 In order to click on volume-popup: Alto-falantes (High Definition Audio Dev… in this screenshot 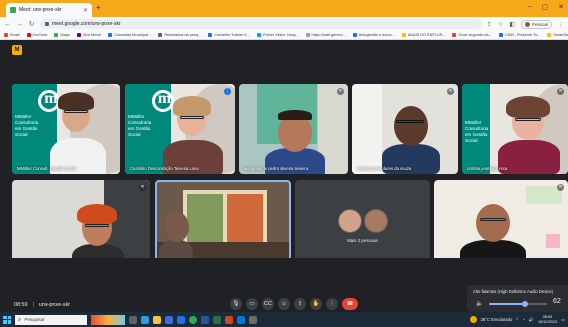, I will do `click(517, 298)`.